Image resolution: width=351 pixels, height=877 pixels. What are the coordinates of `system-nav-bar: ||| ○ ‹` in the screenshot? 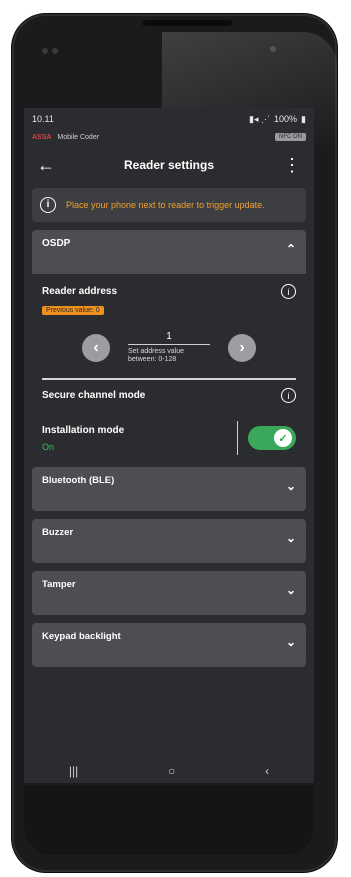 It's located at (169, 771).